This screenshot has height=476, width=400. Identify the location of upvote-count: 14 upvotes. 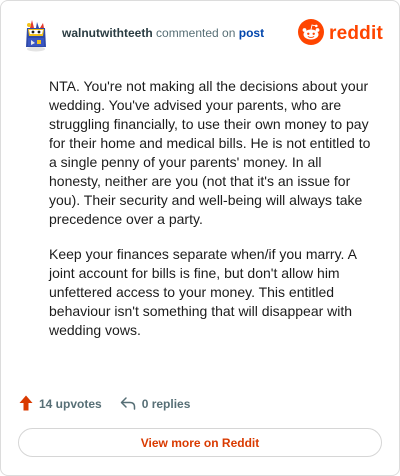
(60, 404).